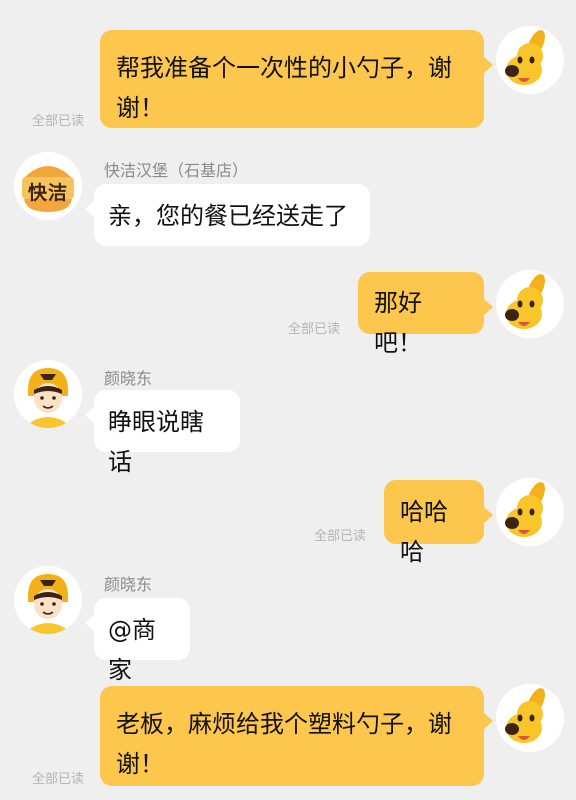  I want to click on message-text: 哈哈哈, so click(424, 532).